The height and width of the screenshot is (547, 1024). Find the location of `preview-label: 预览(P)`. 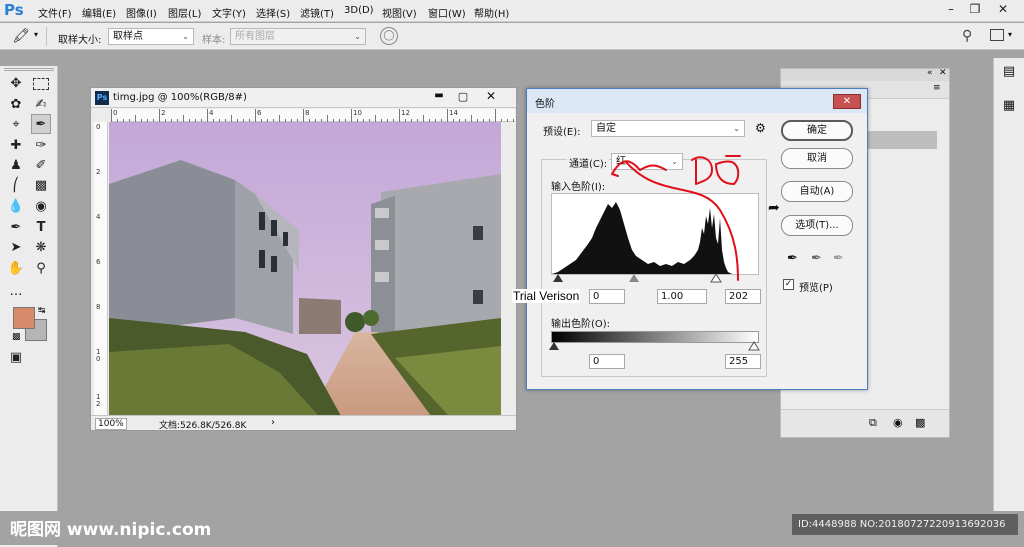

preview-label: 预览(P) is located at coordinates (816, 288).